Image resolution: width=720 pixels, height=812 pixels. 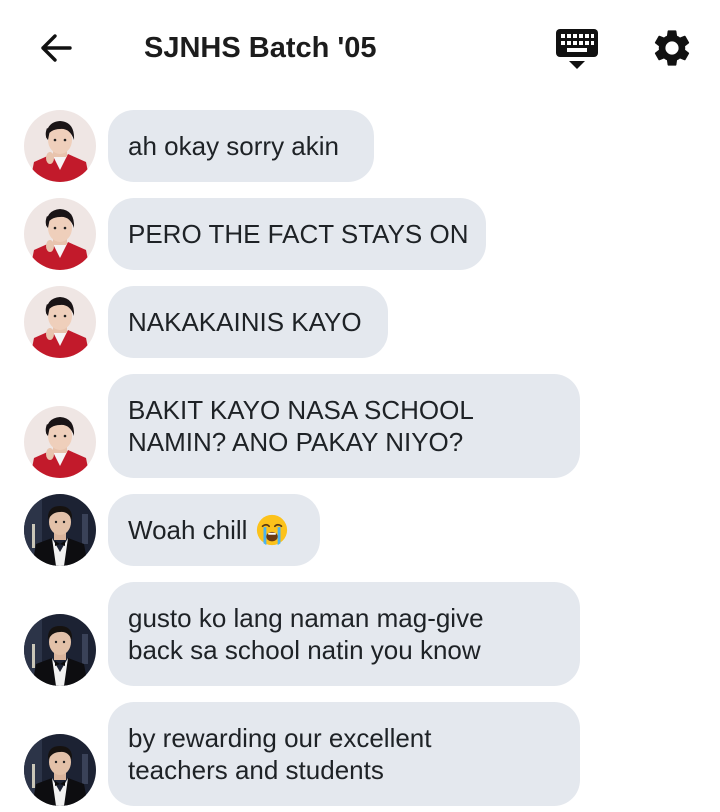 I want to click on message-row: PERO THE FACT STAYS ON, so click(x=360, y=234).